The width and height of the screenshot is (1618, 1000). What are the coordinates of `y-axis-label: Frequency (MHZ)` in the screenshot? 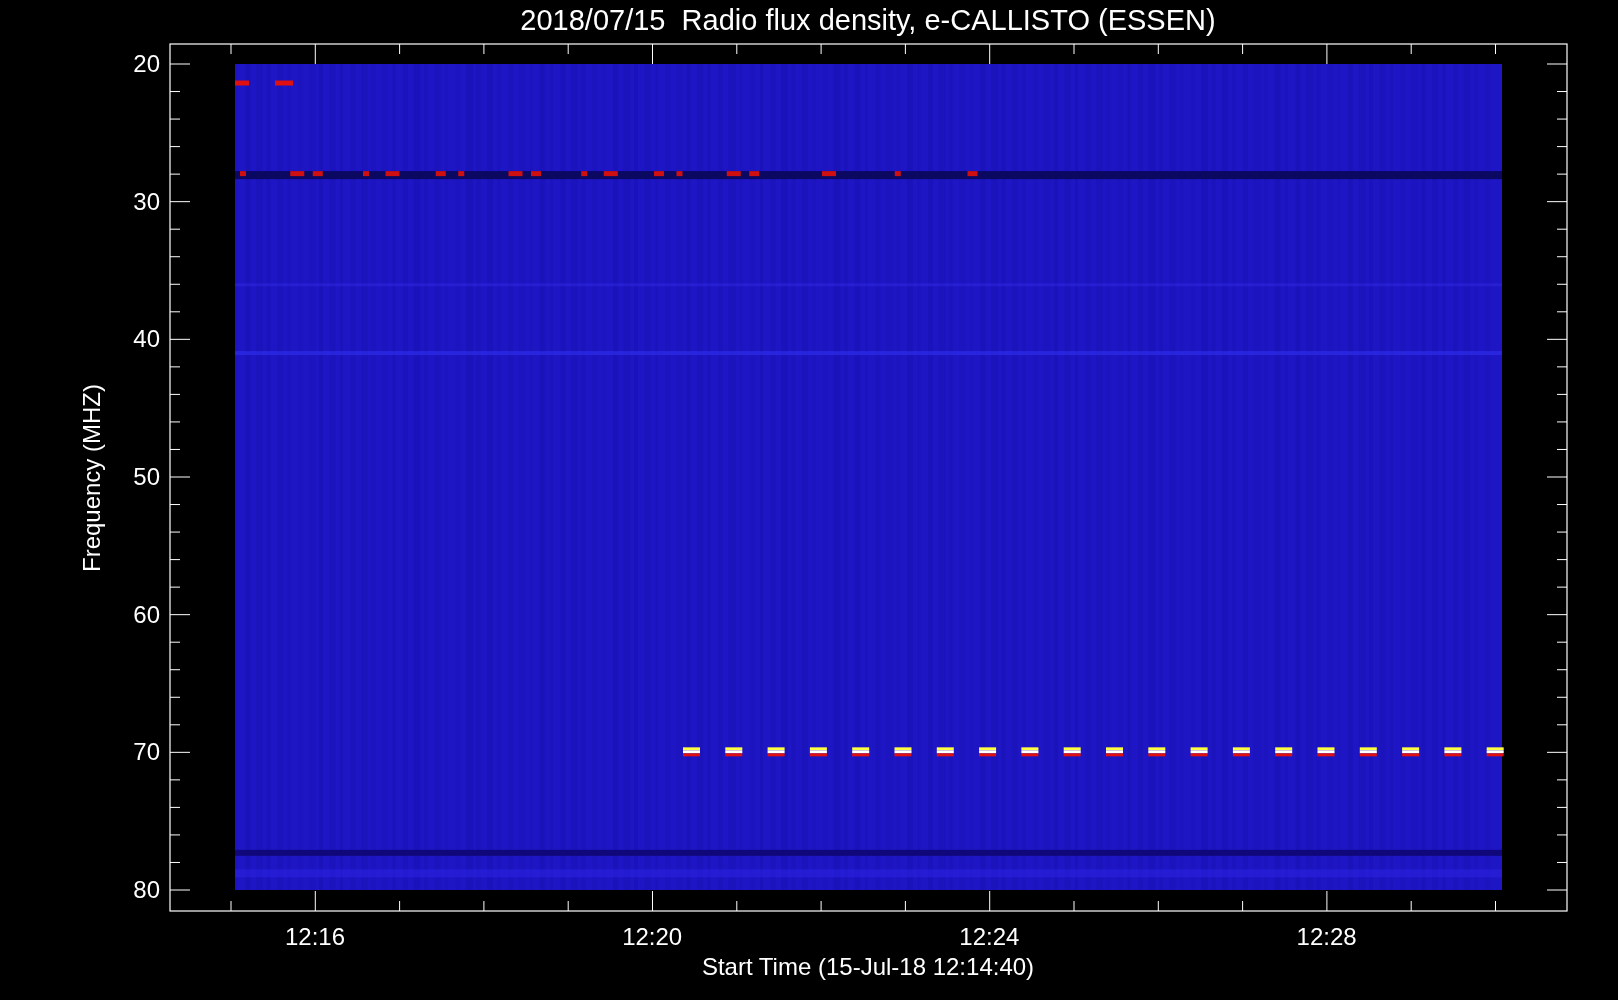 It's located at (91, 478).